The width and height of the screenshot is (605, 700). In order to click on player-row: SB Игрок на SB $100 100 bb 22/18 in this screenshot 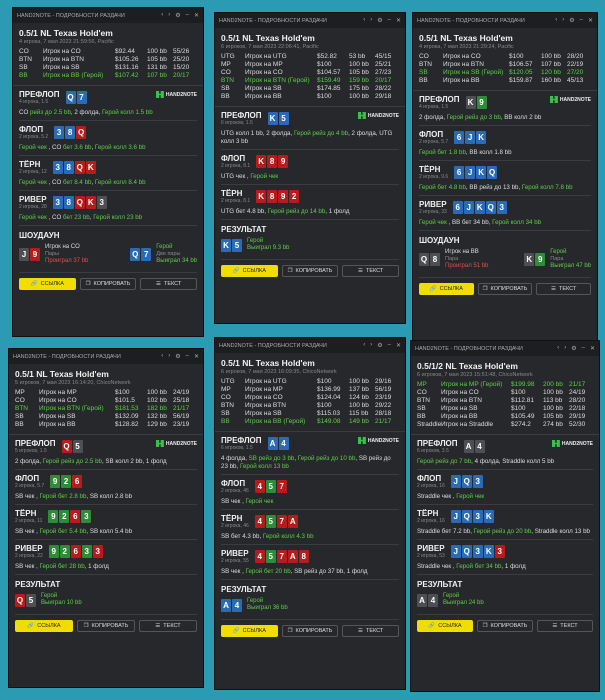, I will do `click(505, 409)`.